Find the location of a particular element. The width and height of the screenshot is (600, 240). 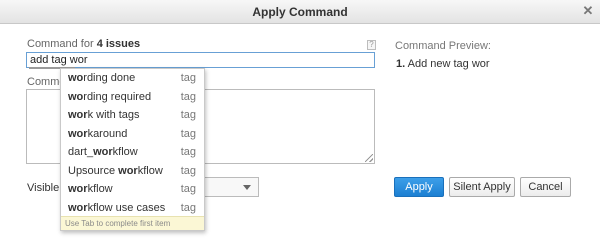

issue-count: 4 issues is located at coordinates (118, 44).